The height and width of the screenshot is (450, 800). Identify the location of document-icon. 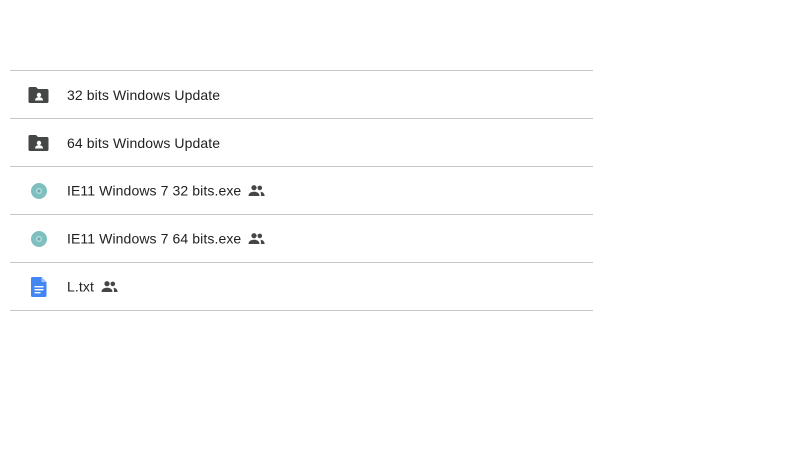
(39, 287).